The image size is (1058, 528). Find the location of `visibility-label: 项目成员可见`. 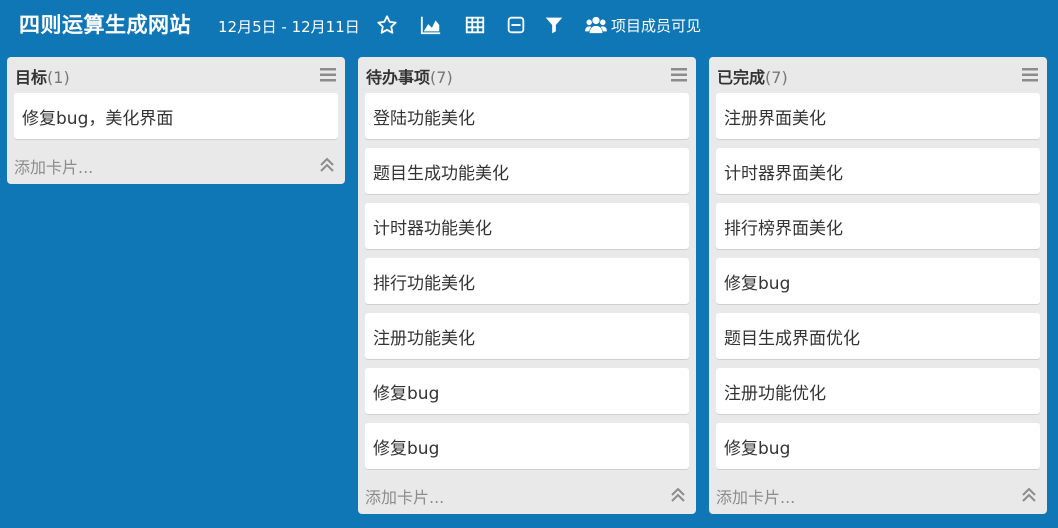

visibility-label: 项目成员可见 is located at coordinates (656, 25).